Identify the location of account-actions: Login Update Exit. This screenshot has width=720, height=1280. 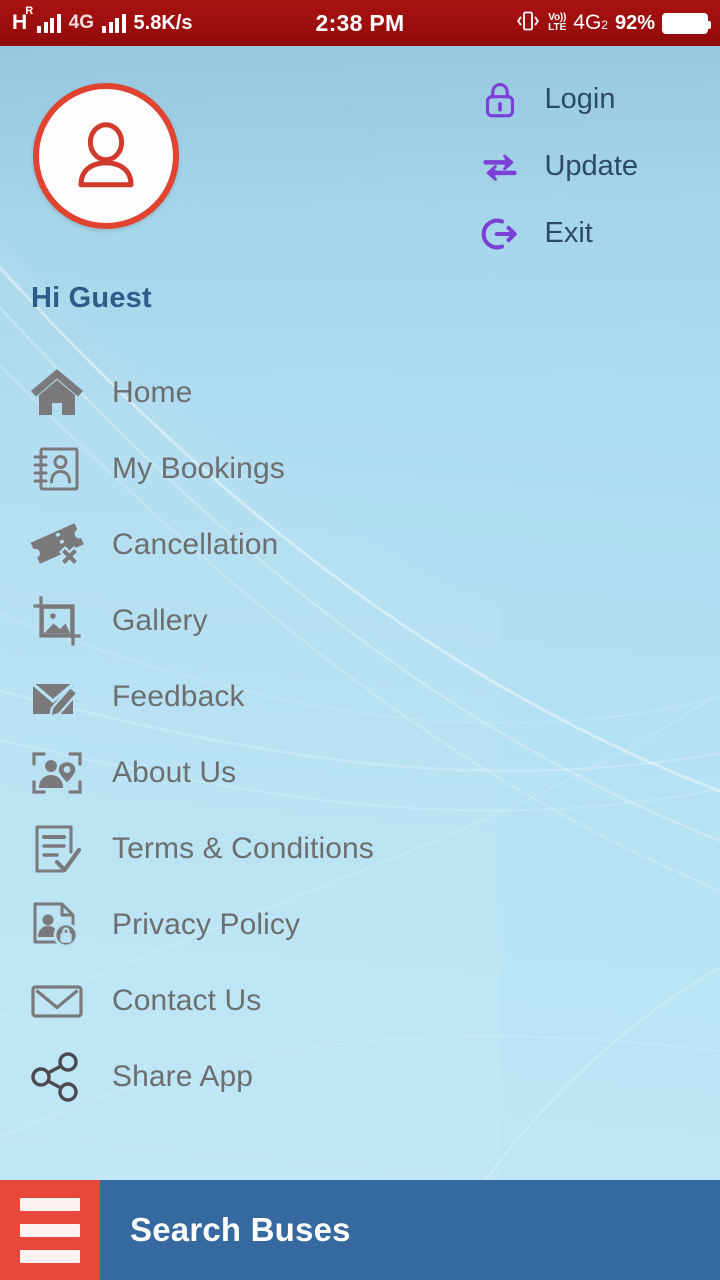
(558, 166).